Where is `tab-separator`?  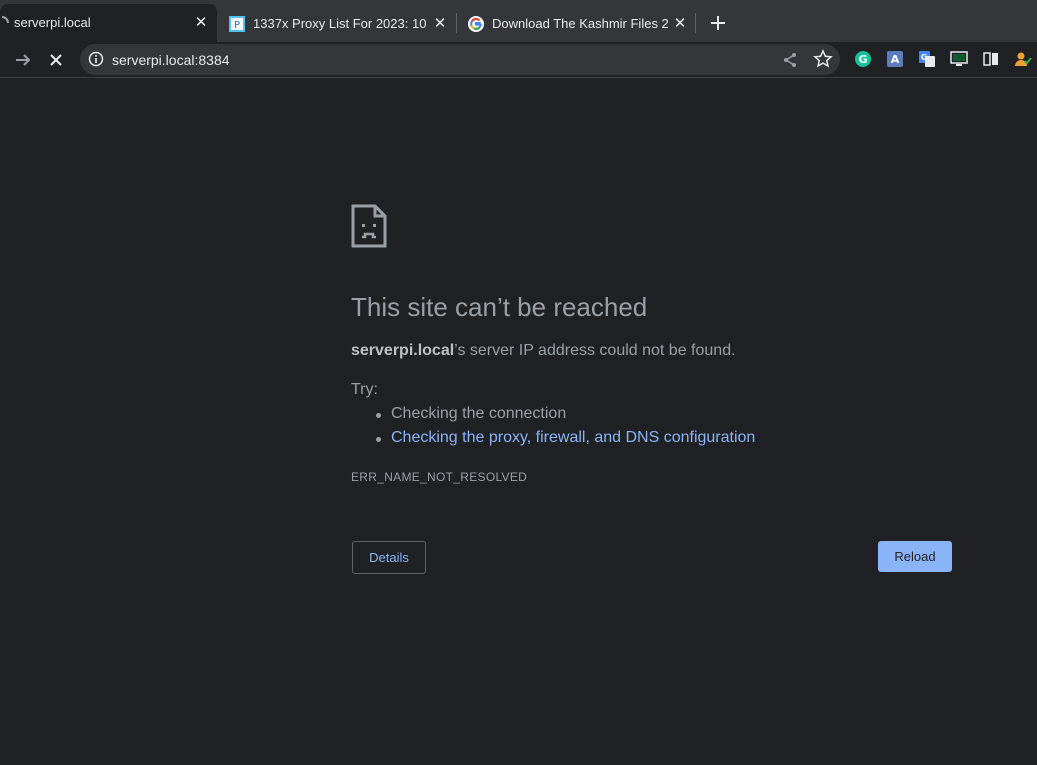
tab-separator is located at coordinates (695, 23).